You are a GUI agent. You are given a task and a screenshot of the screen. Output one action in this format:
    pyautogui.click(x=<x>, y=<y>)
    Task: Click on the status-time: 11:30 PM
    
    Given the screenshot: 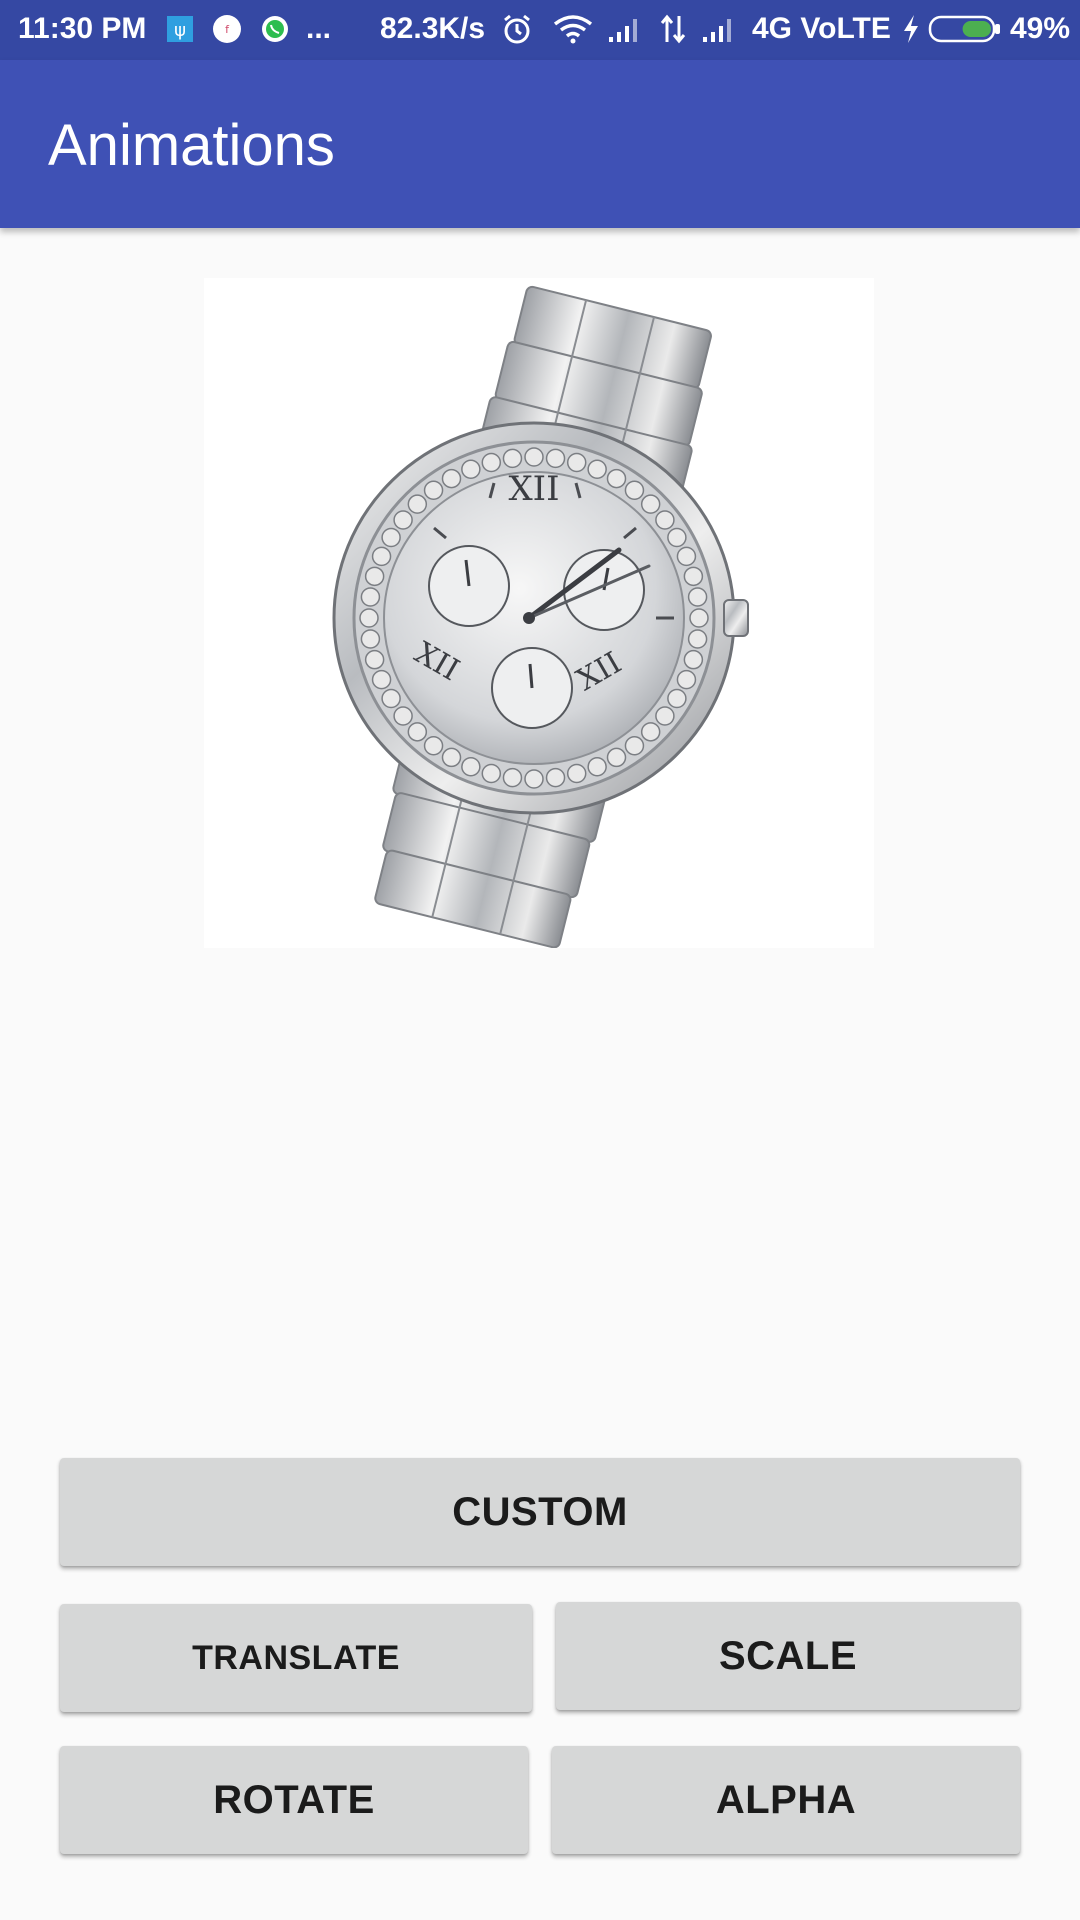 What is the action you would take?
    pyautogui.click(x=82, y=28)
    